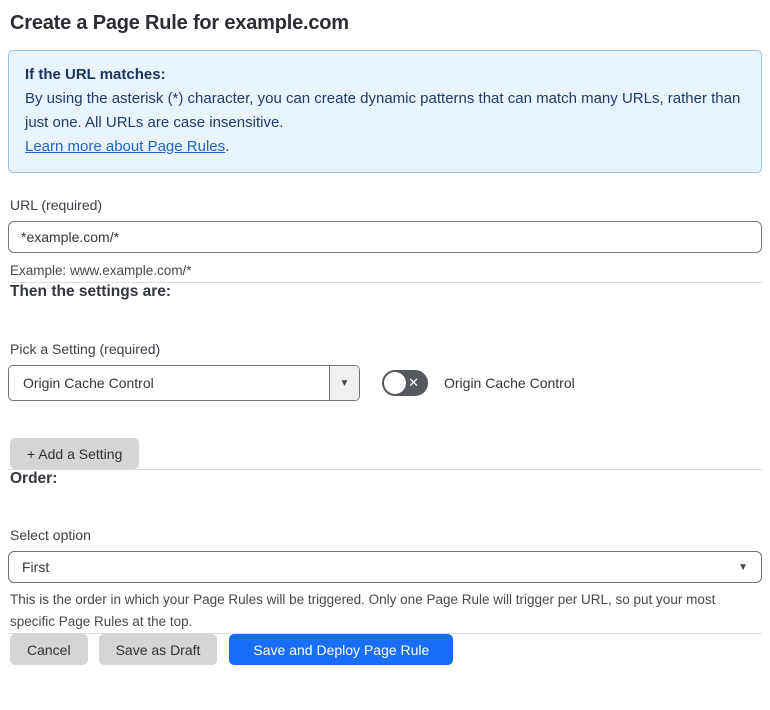 The width and height of the screenshot is (770, 710). I want to click on toggle-off-x-icon: ✕, so click(413, 382).